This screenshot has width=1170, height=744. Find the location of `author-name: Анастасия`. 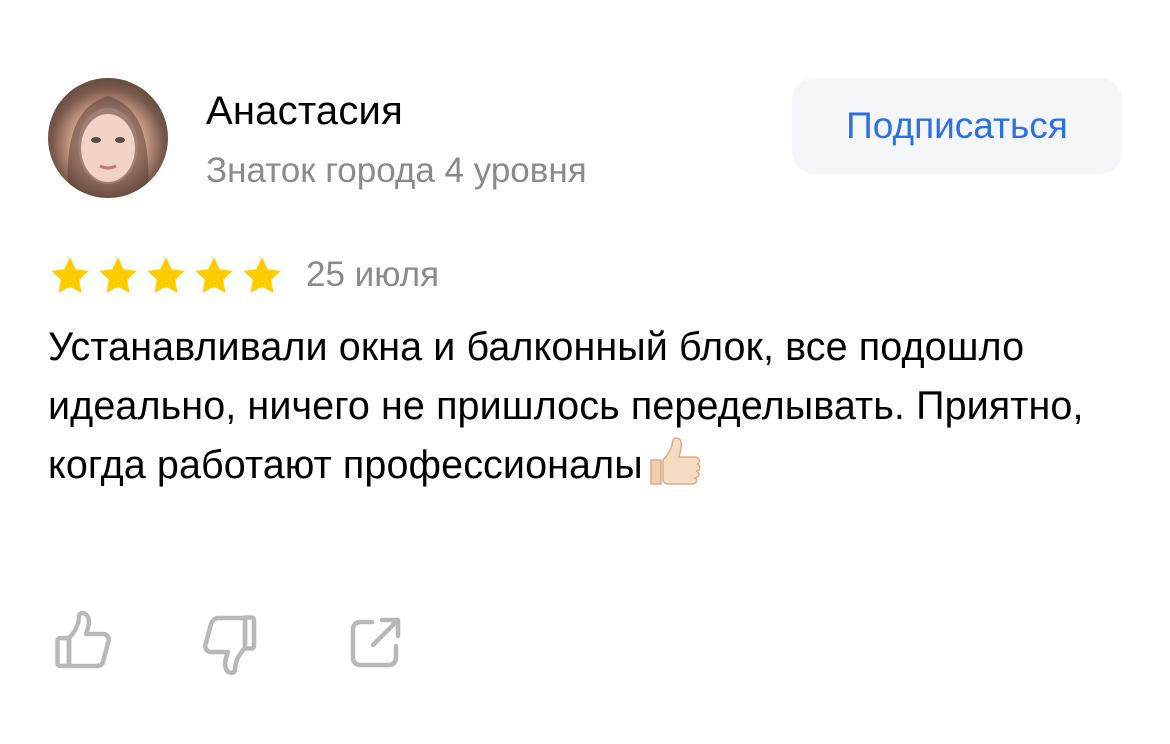

author-name: Анастасия is located at coordinates (304, 111).